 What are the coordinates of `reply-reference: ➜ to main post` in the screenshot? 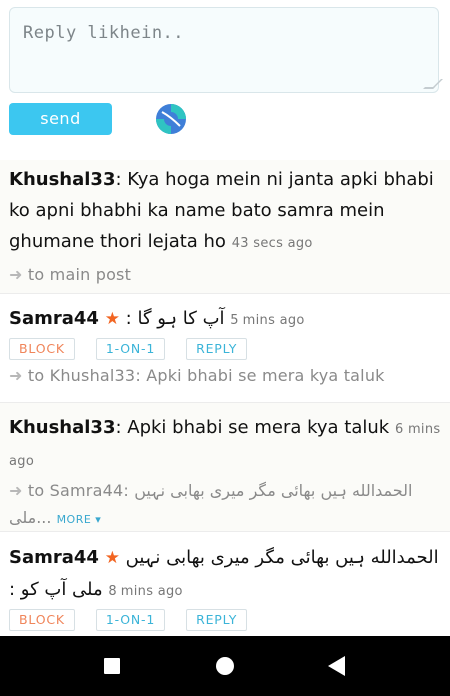 It's located at (225, 275).